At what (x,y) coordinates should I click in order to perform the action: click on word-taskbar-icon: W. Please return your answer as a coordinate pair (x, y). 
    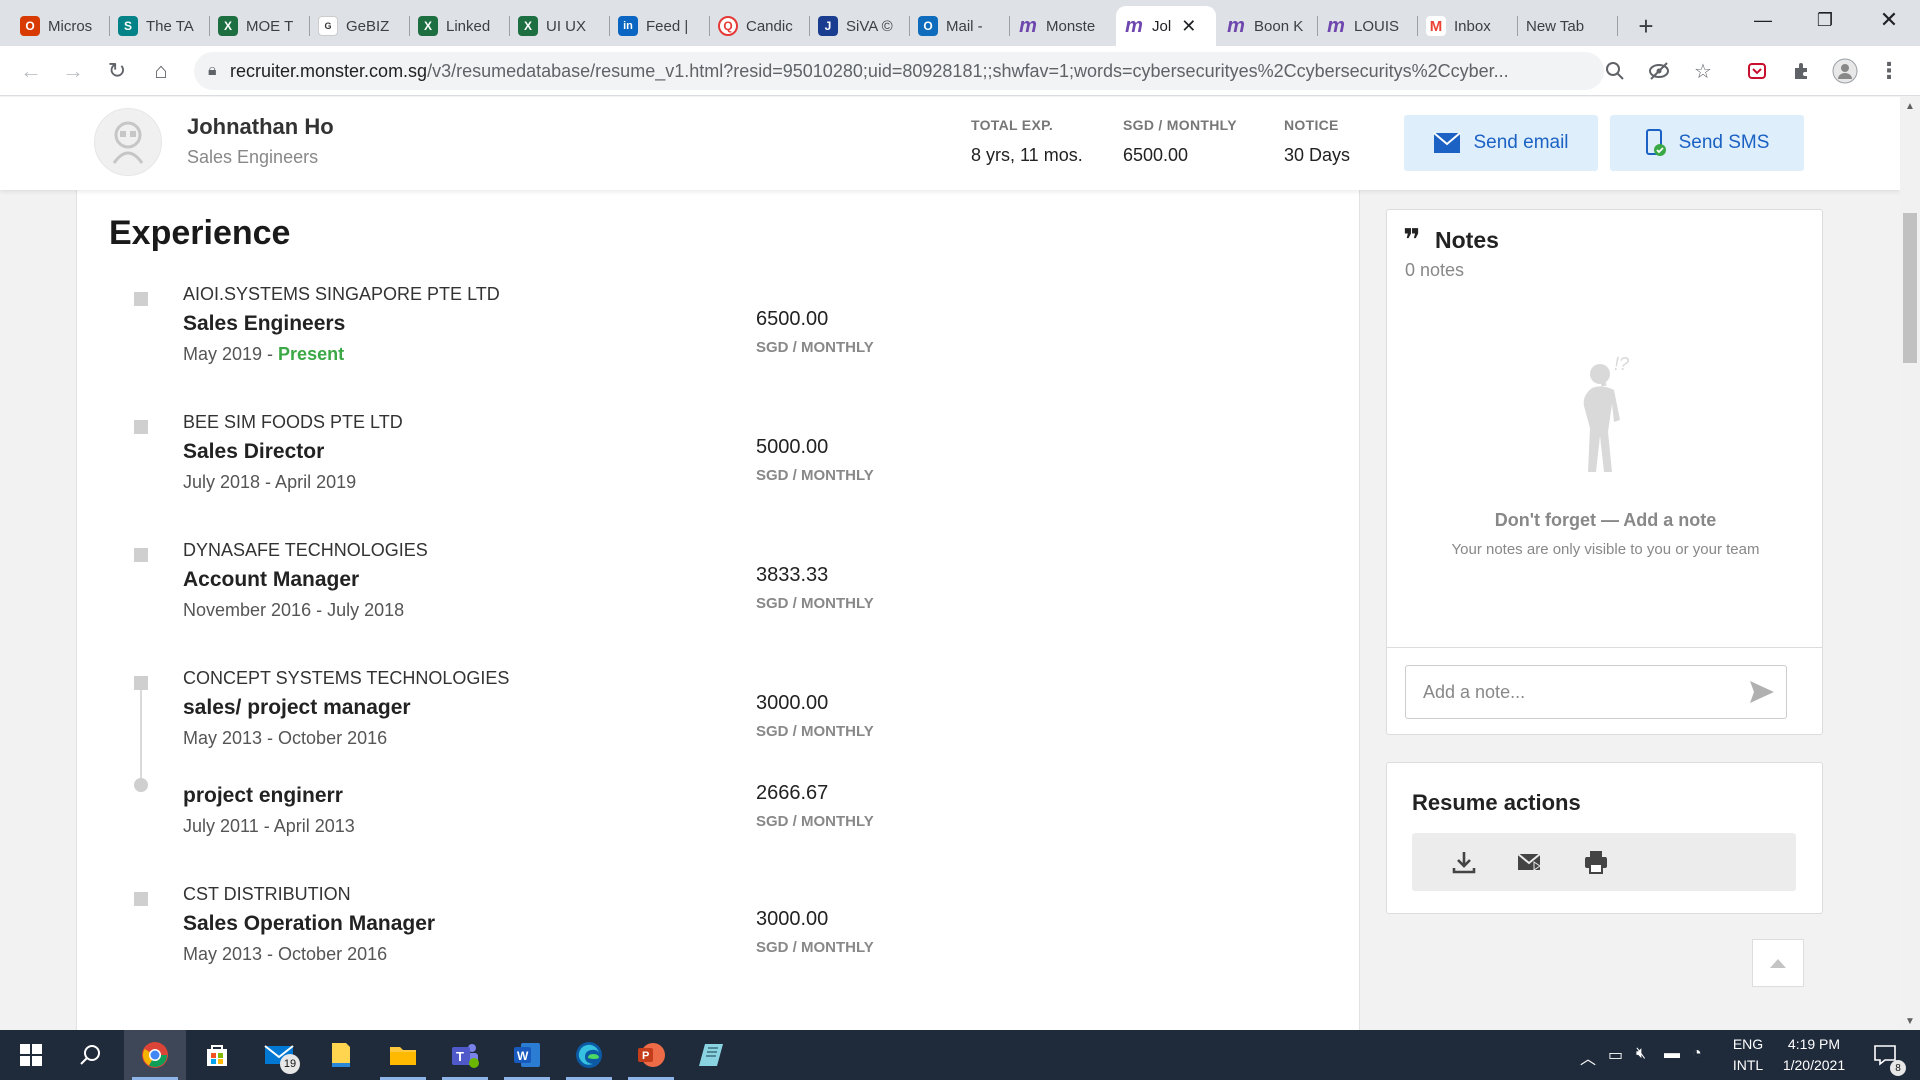
    Looking at the image, I should click on (527, 1055).